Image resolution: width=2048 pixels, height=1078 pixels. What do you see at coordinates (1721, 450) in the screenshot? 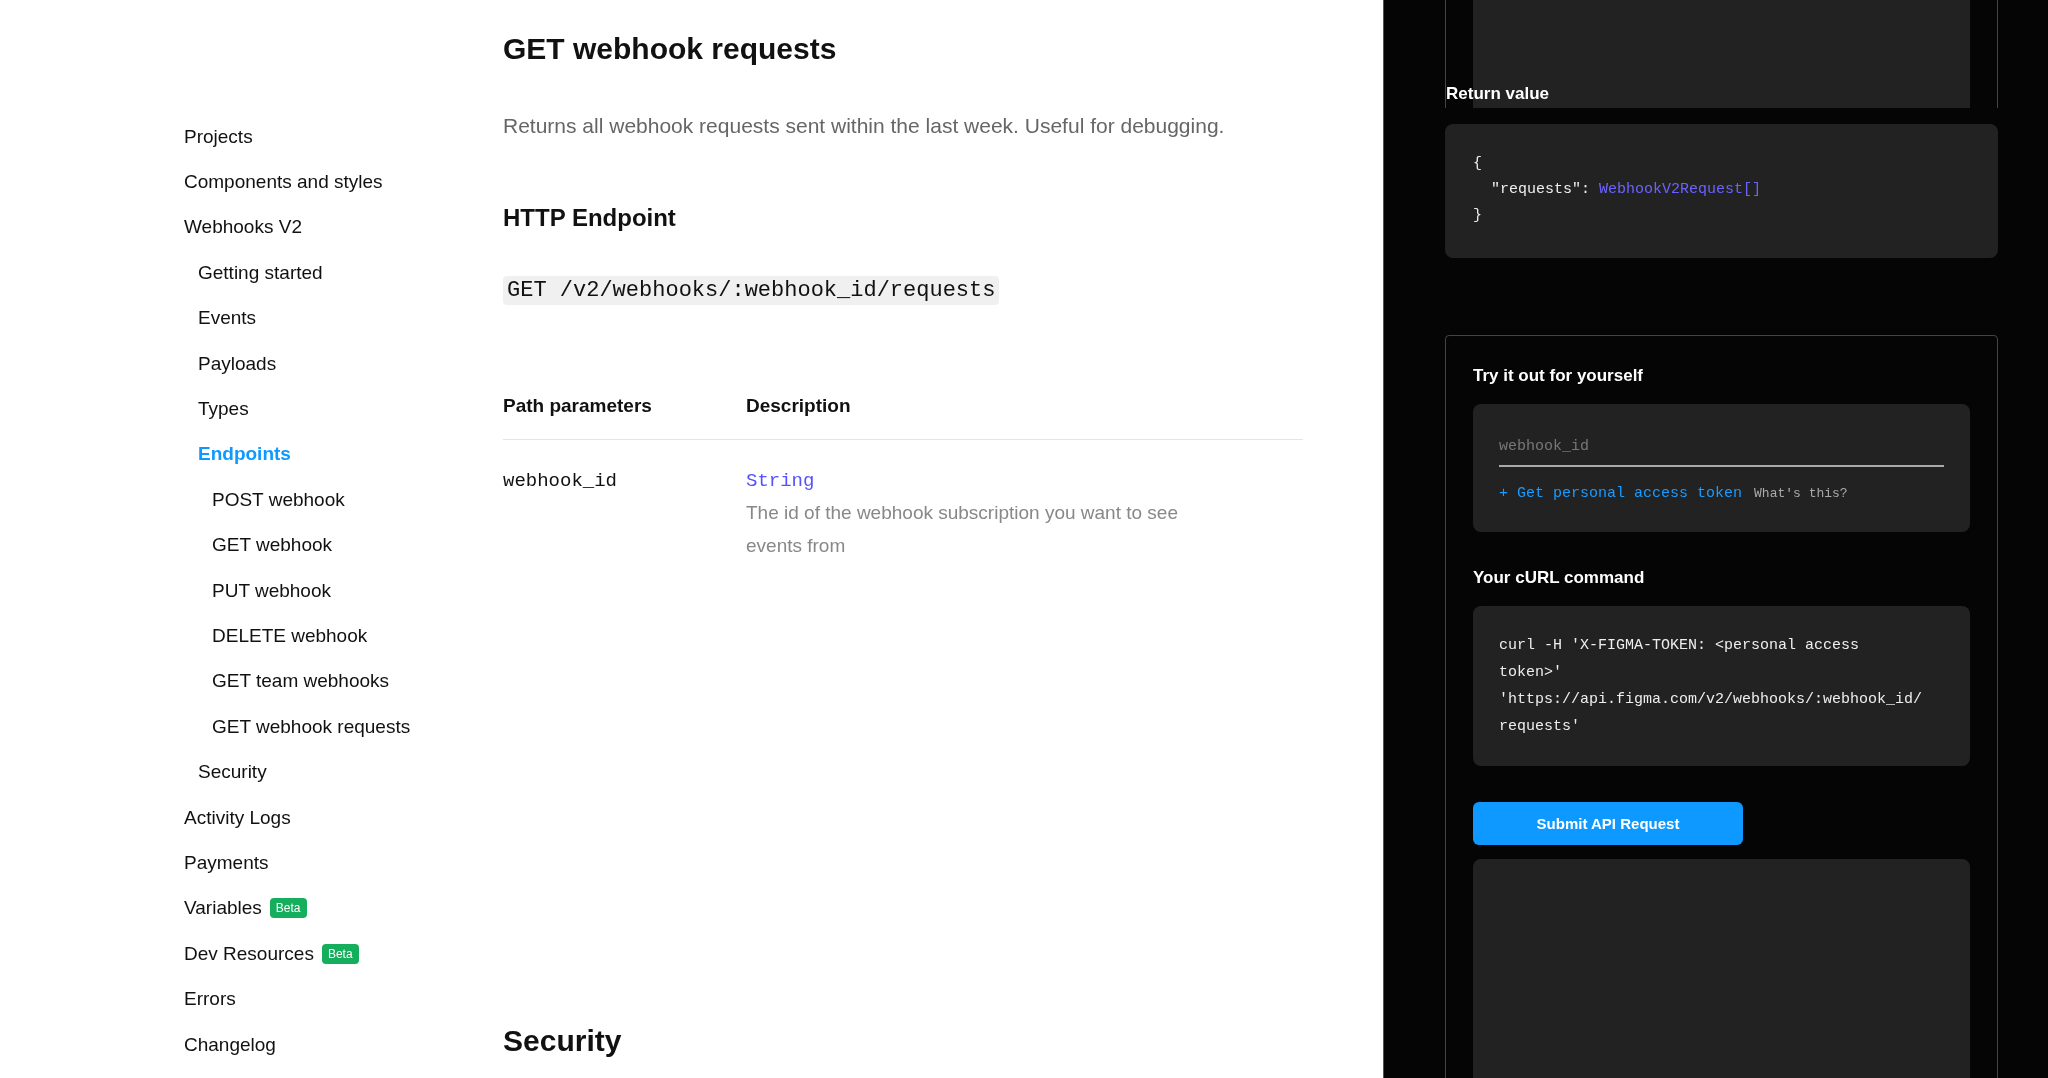
I see `webhook-id-field: webhook_id` at bounding box center [1721, 450].